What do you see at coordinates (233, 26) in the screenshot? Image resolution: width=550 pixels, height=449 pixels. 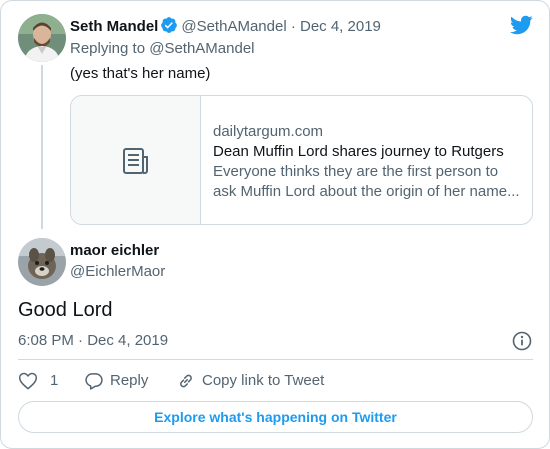 I see `parent-handle: @SethAMandel` at bounding box center [233, 26].